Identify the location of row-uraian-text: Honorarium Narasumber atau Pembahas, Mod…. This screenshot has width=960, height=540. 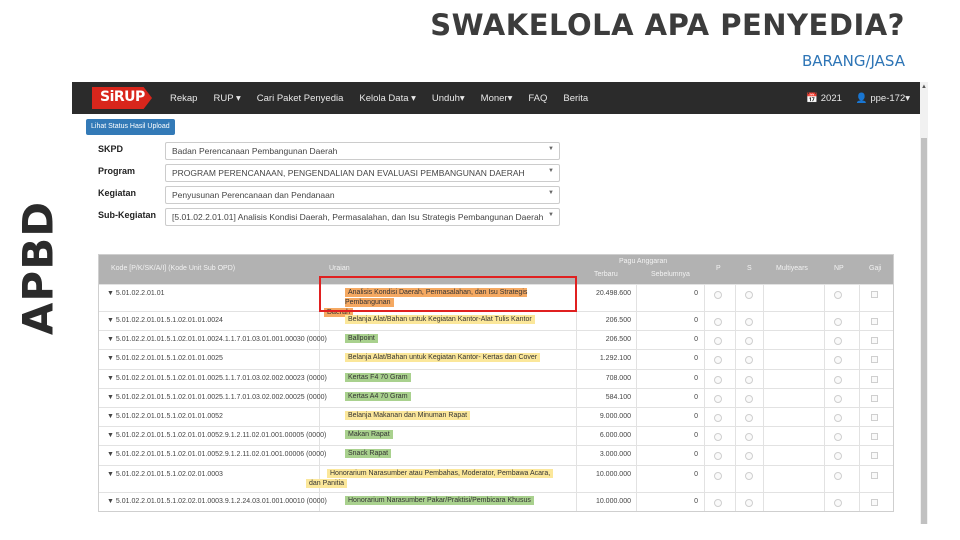
(440, 473).